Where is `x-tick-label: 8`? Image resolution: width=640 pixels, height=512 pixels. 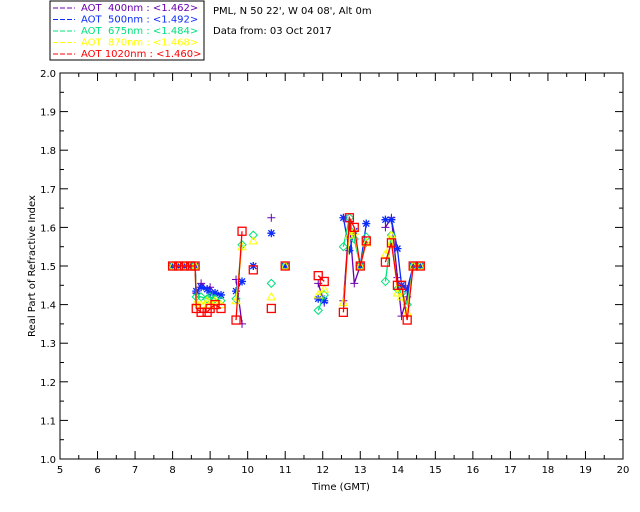 x-tick-label: 8 is located at coordinates (172, 470).